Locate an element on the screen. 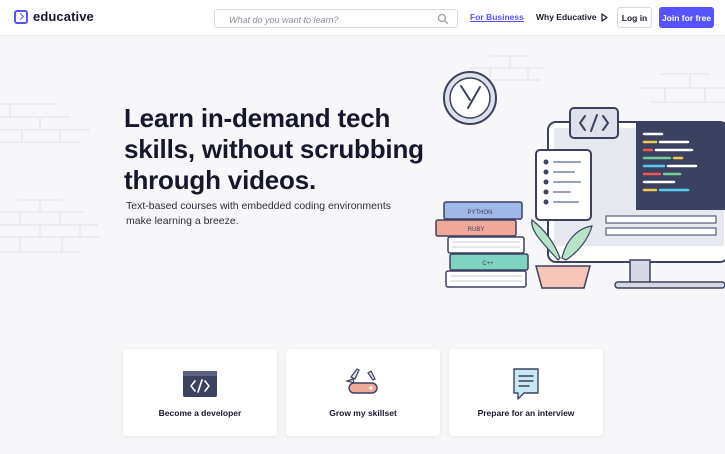  book-label-cpp: C++ is located at coordinates (488, 264).